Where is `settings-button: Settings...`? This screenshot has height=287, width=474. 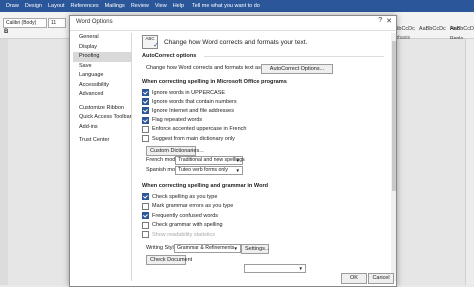
settings-button: Settings... is located at coordinates (255, 249).